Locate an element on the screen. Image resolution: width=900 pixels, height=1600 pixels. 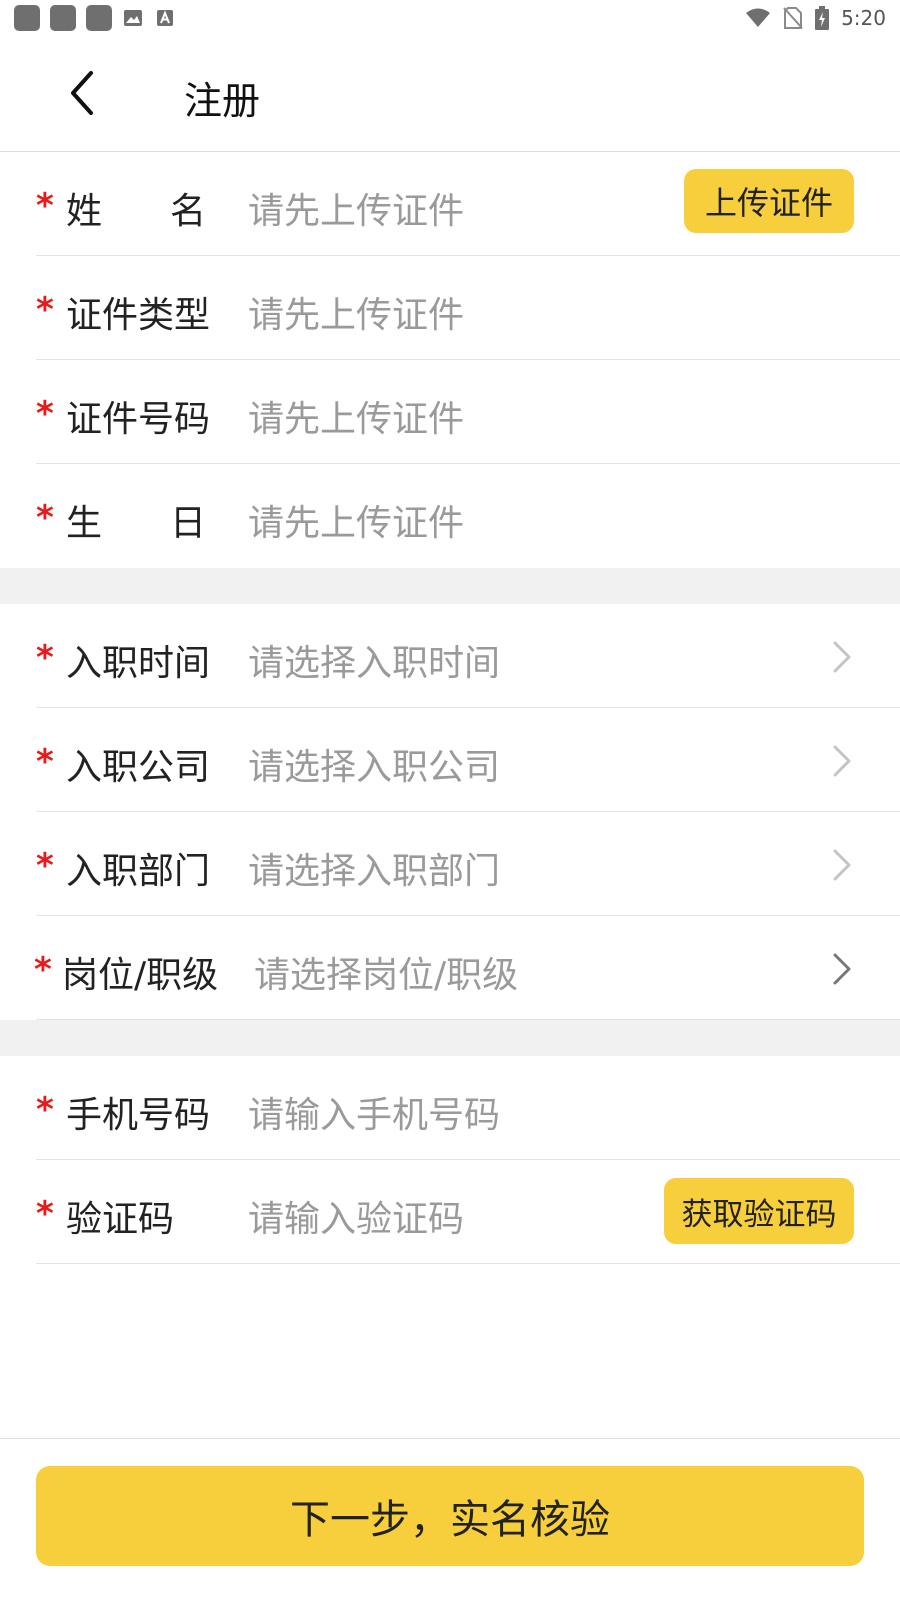
birthday-label: 生 日 is located at coordinates (136, 523).